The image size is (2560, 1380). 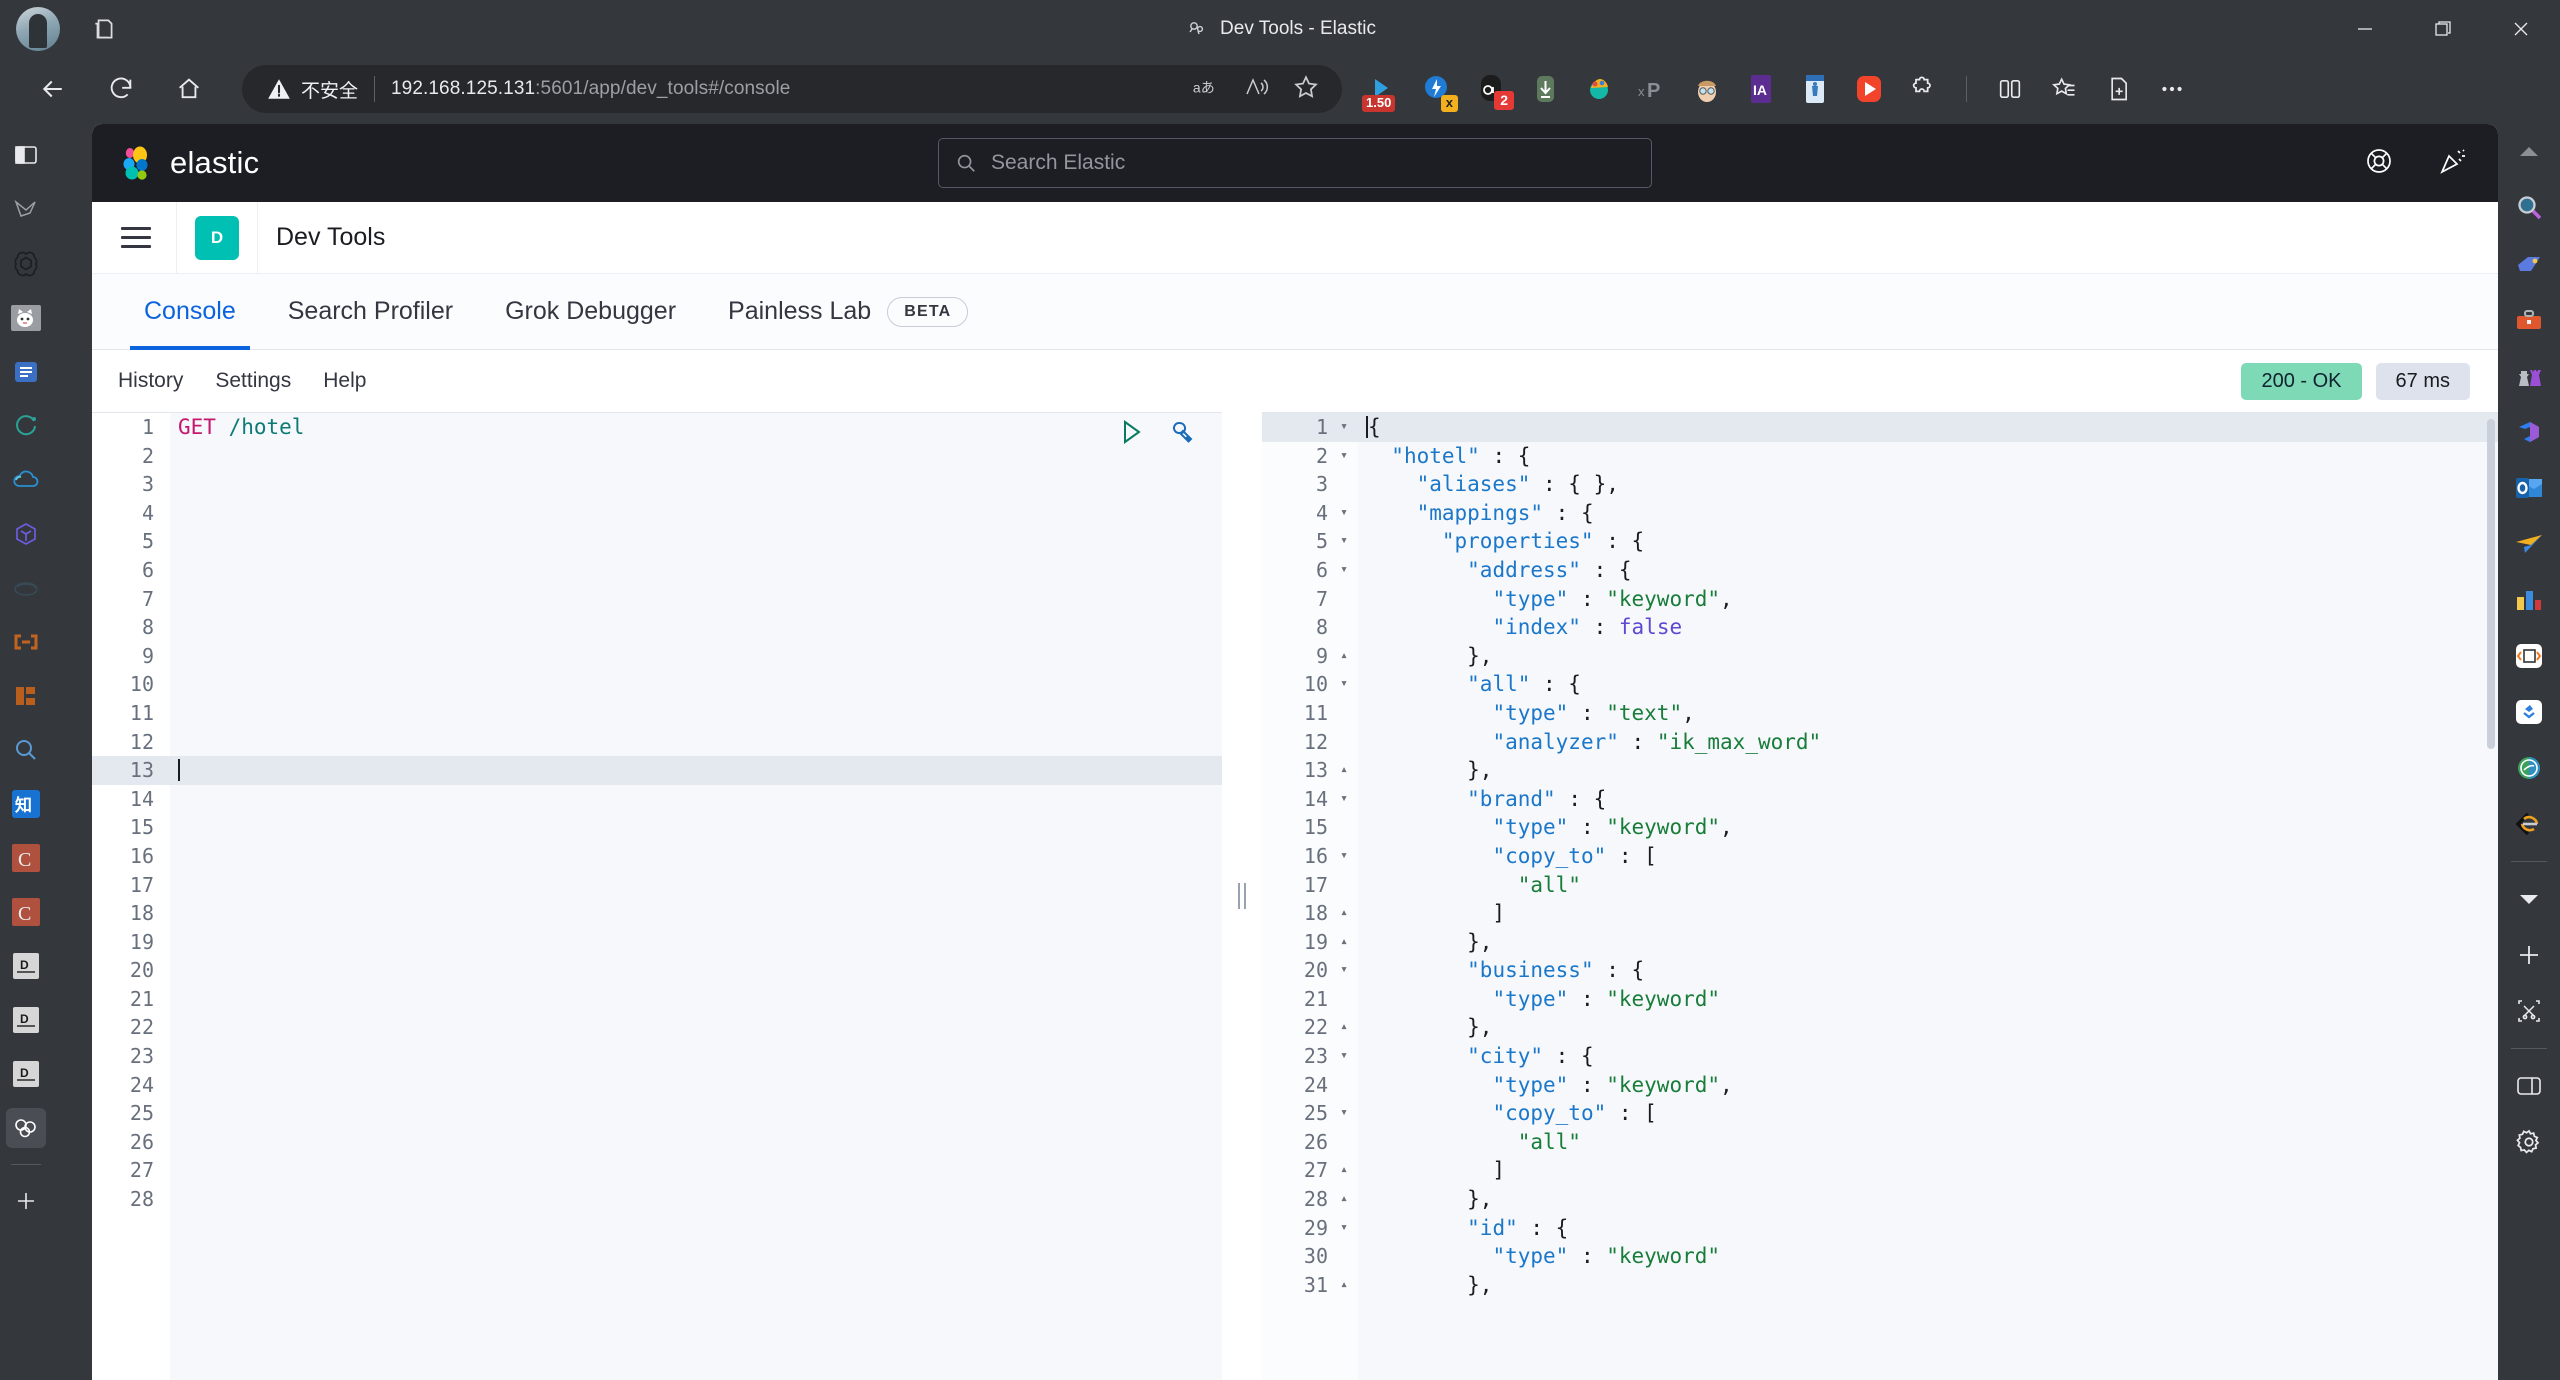 What do you see at coordinates (1928, 627) in the screenshot?
I see `response-code-line: "index" : false` at bounding box center [1928, 627].